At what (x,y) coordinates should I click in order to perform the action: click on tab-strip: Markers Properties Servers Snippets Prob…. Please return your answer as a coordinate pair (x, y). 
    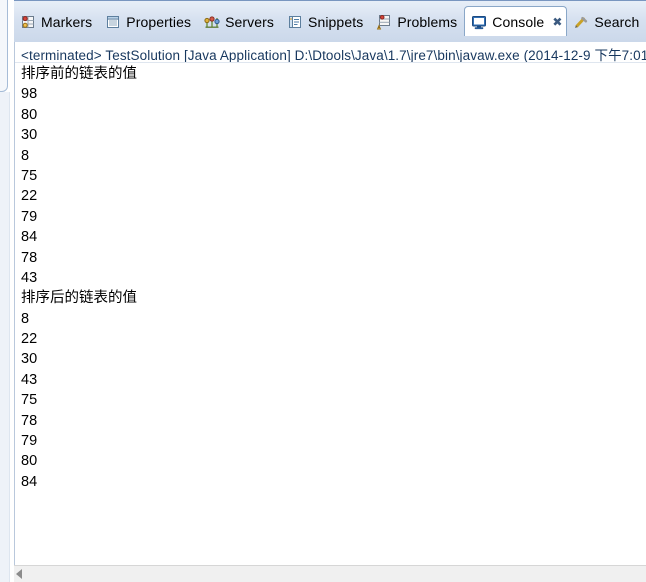
    Looking at the image, I should click on (330, 24).